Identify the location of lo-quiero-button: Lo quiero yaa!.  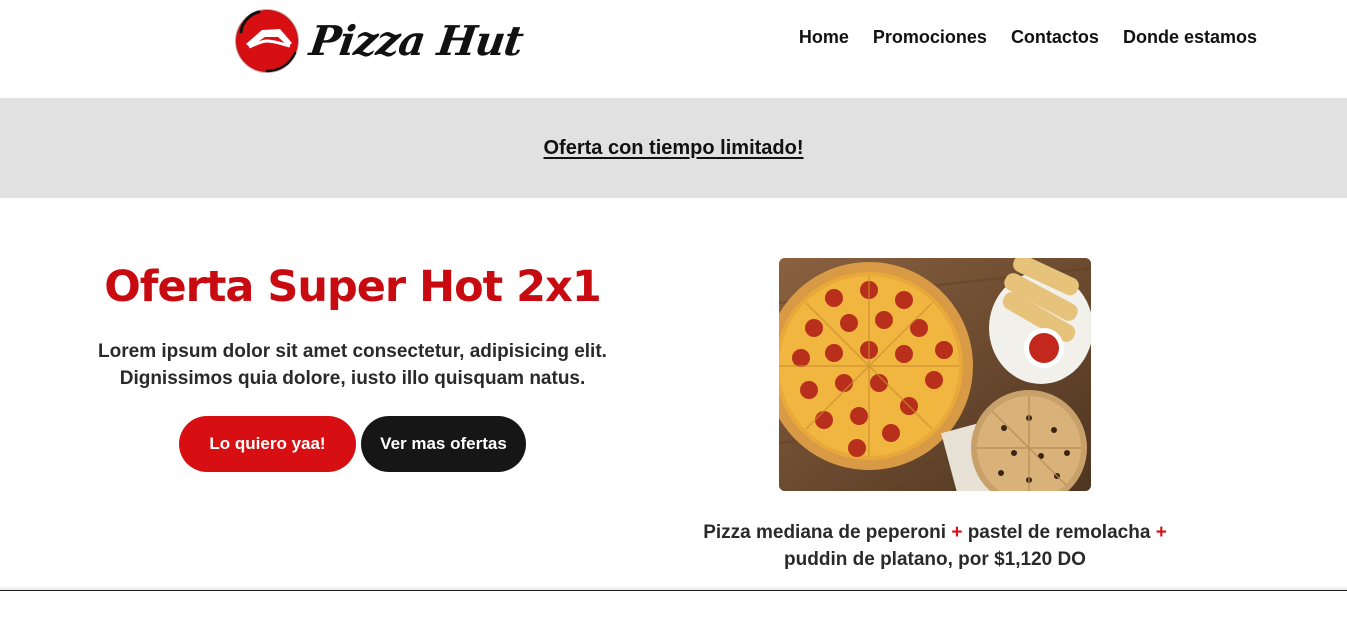
(267, 444).